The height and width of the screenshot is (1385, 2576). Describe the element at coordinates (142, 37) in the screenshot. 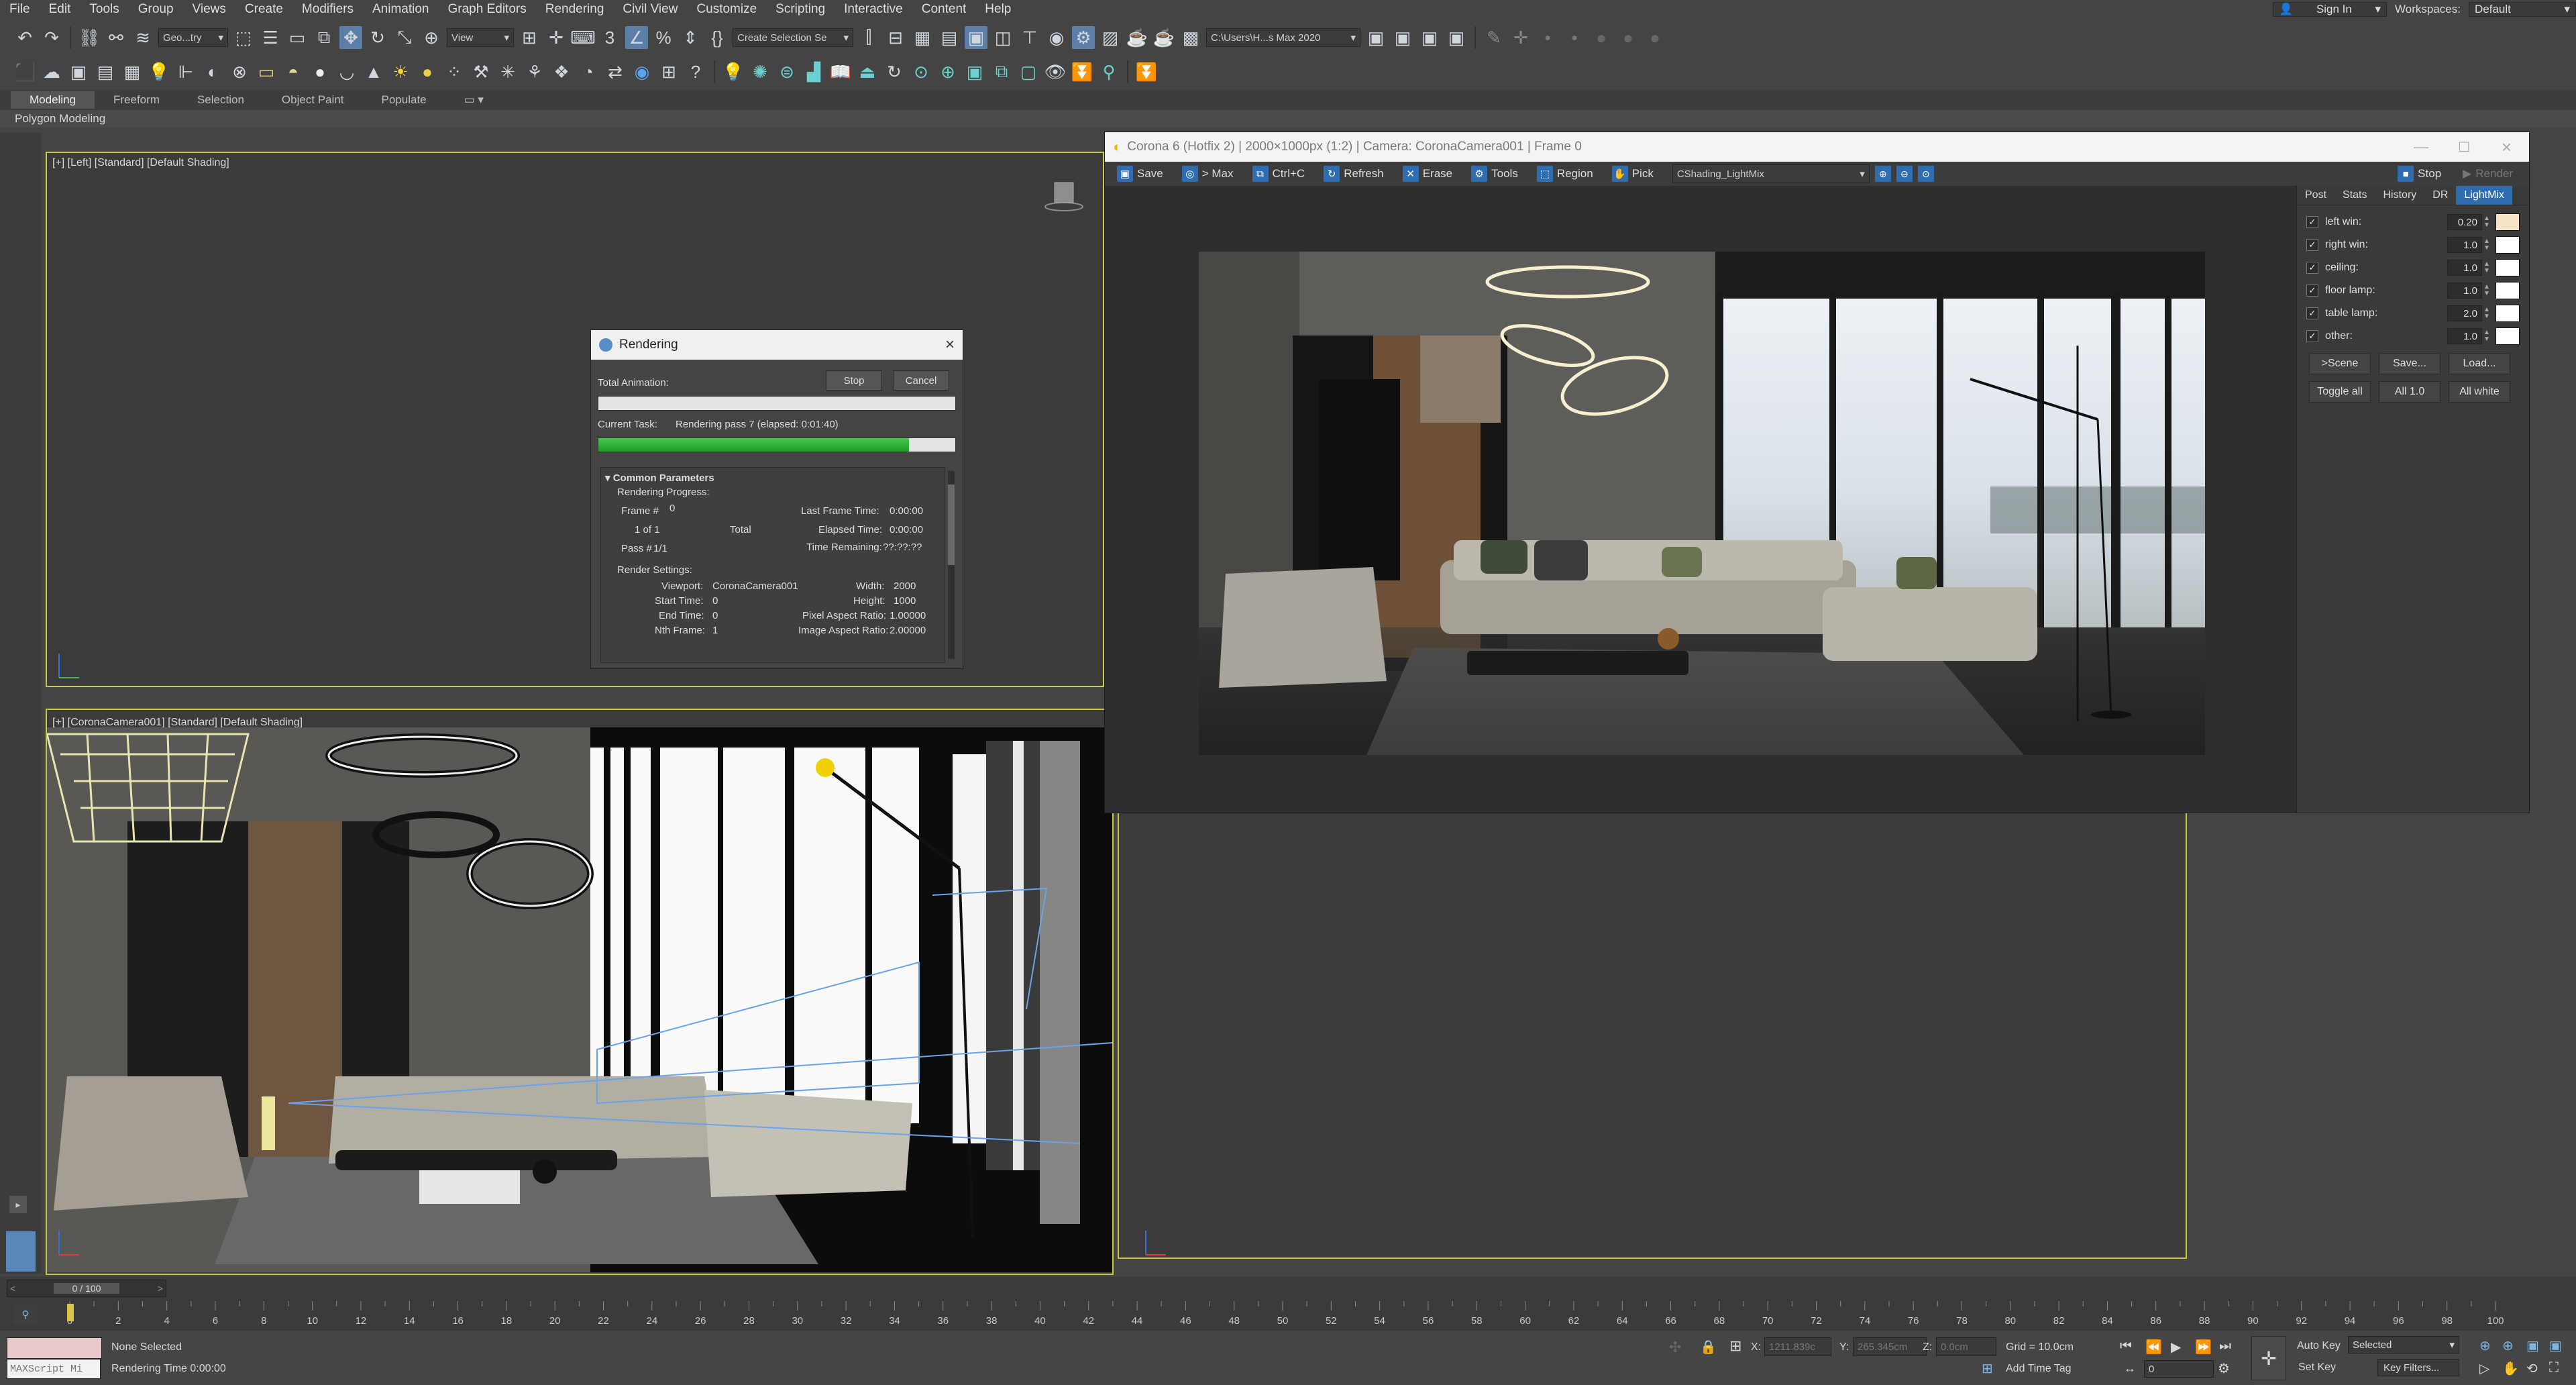

I see `bind-space-warp-icon: ≋` at that location.